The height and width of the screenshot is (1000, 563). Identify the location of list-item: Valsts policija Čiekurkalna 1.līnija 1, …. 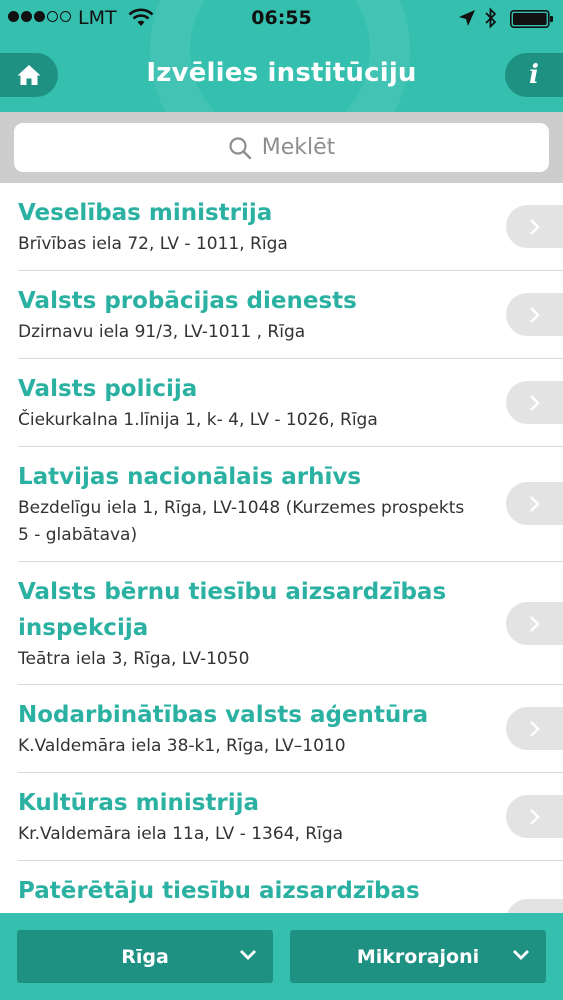
(281, 403).